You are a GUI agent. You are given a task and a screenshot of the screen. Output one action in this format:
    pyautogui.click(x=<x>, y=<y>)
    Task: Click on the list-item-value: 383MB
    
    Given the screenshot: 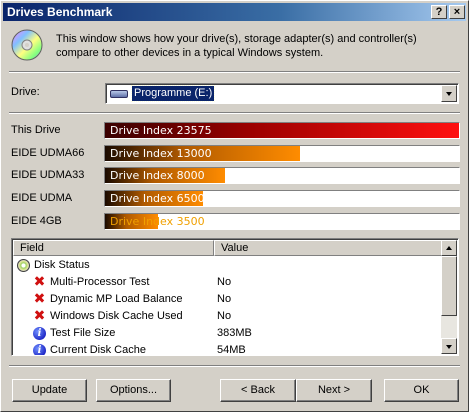 What is the action you would take?
    pyautogui.click(x=234, y=333)
    